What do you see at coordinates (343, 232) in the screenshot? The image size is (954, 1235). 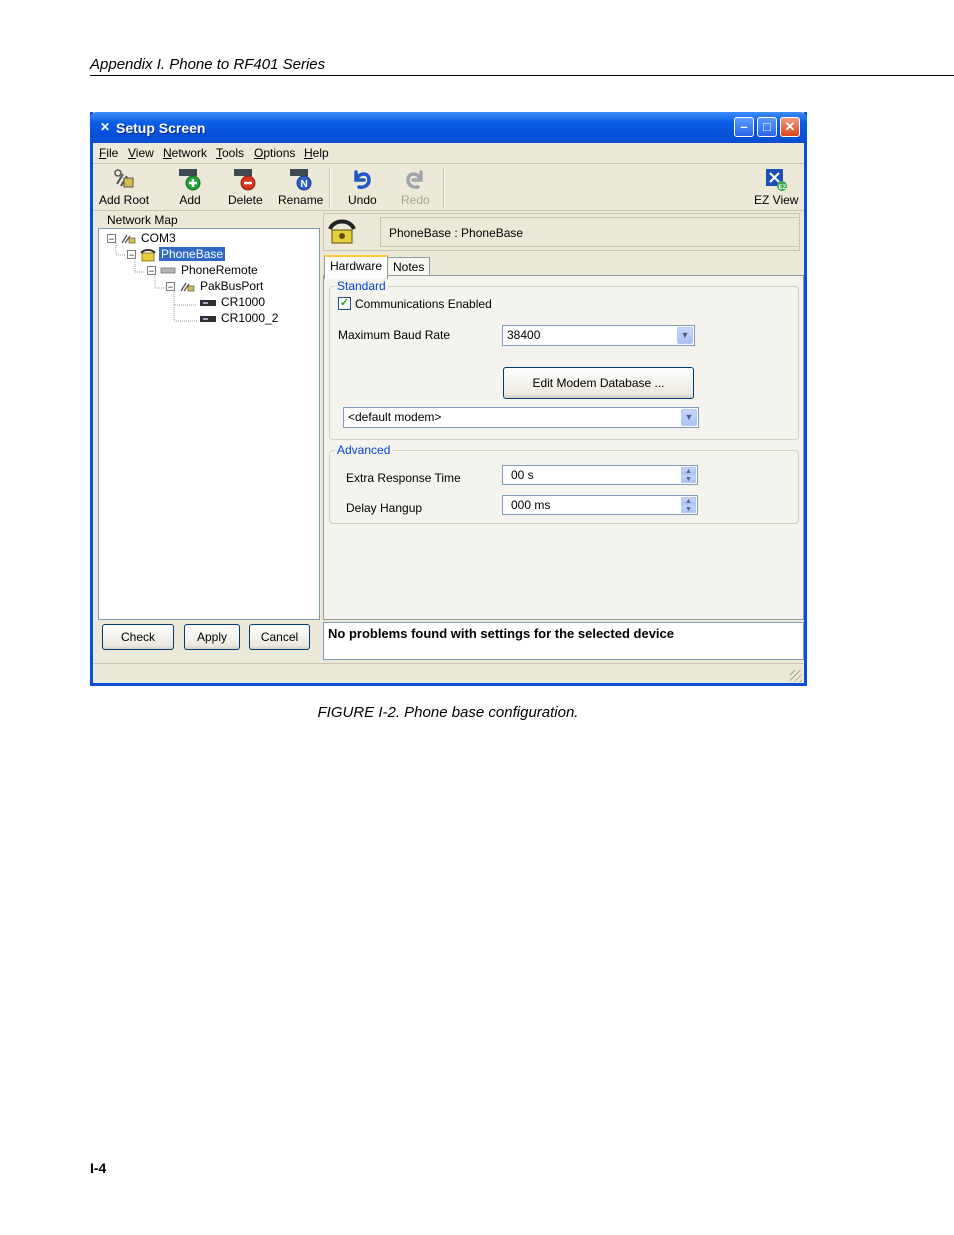 I see `telephone-icon` at bounding box center [343, 232].